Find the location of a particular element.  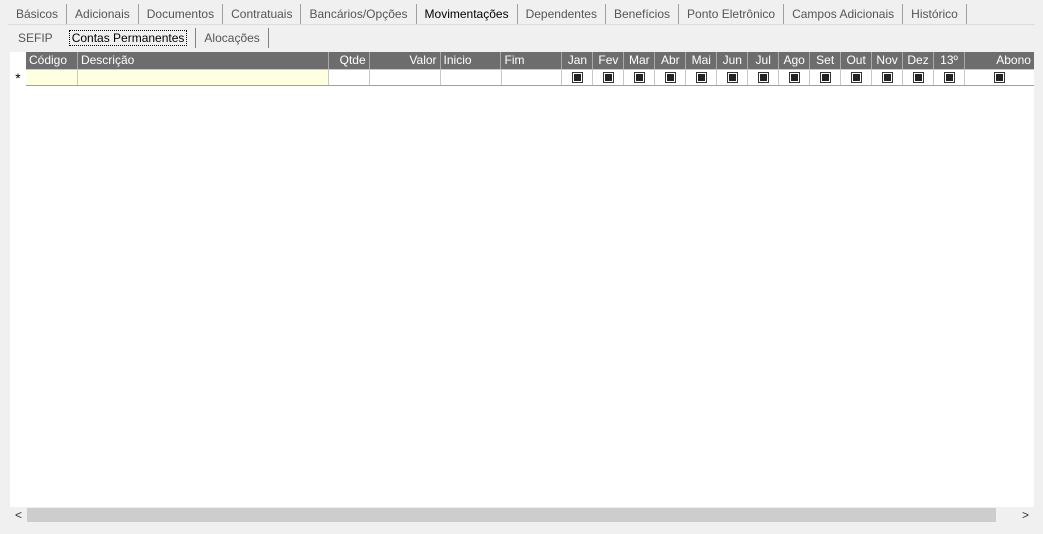

checkbox-set is located at coordinates (825, 77).